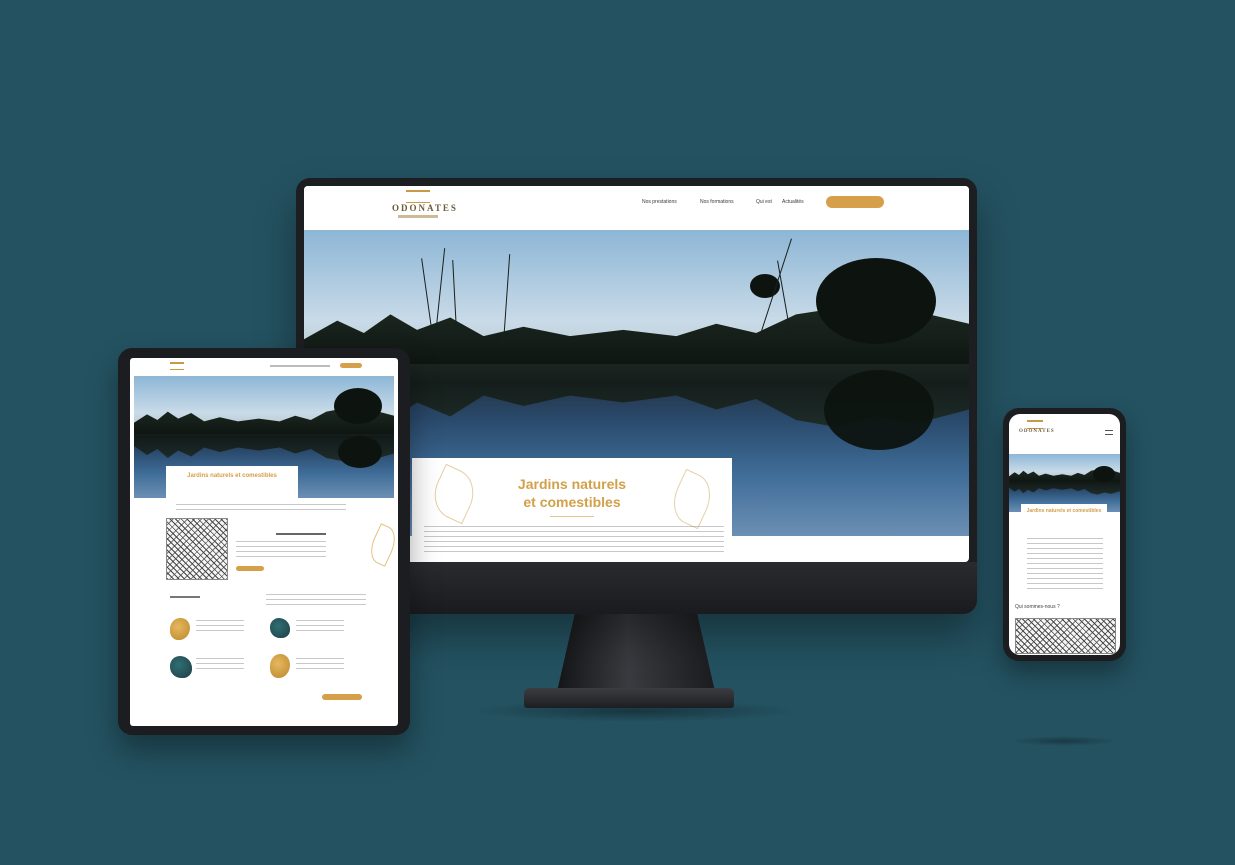  Describe the element at coordinates (1065, 636) in the screenshot. I see `phone-garden-sketch` at that location.